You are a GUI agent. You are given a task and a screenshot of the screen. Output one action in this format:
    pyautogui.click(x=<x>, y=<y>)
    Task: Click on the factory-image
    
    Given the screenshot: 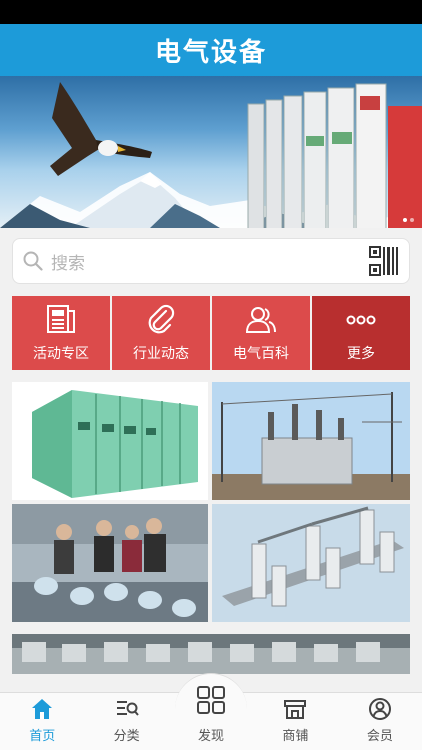 What is the action you would take?
    pyautogui.click(x=211, y=654)
    